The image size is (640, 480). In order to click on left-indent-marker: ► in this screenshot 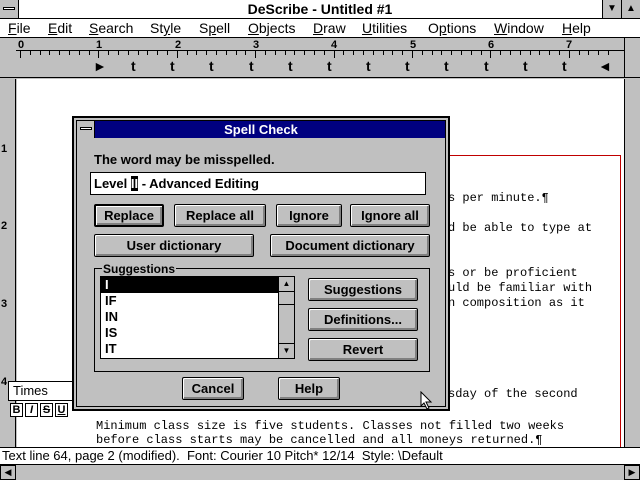, I will do `click(100, 66)`.